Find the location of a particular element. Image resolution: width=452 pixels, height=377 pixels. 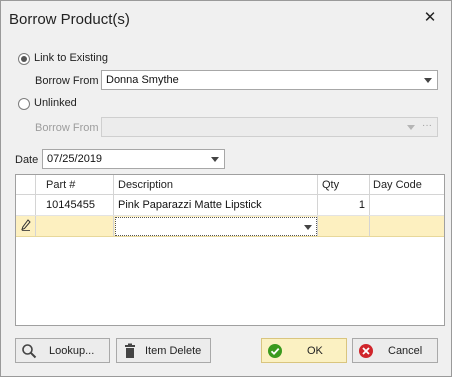

link-to-existing-radio is located at coordinates (24, 59).